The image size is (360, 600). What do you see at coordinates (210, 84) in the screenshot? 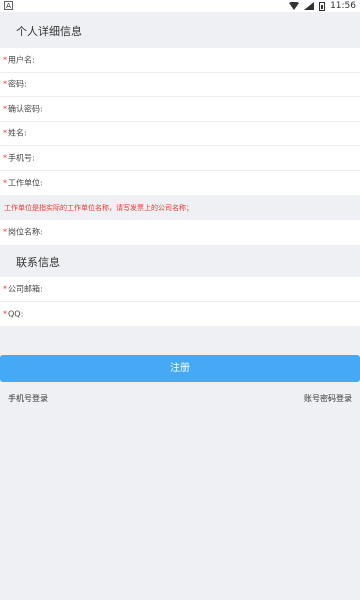
I see `password-input` at bounding box center [210, 84].